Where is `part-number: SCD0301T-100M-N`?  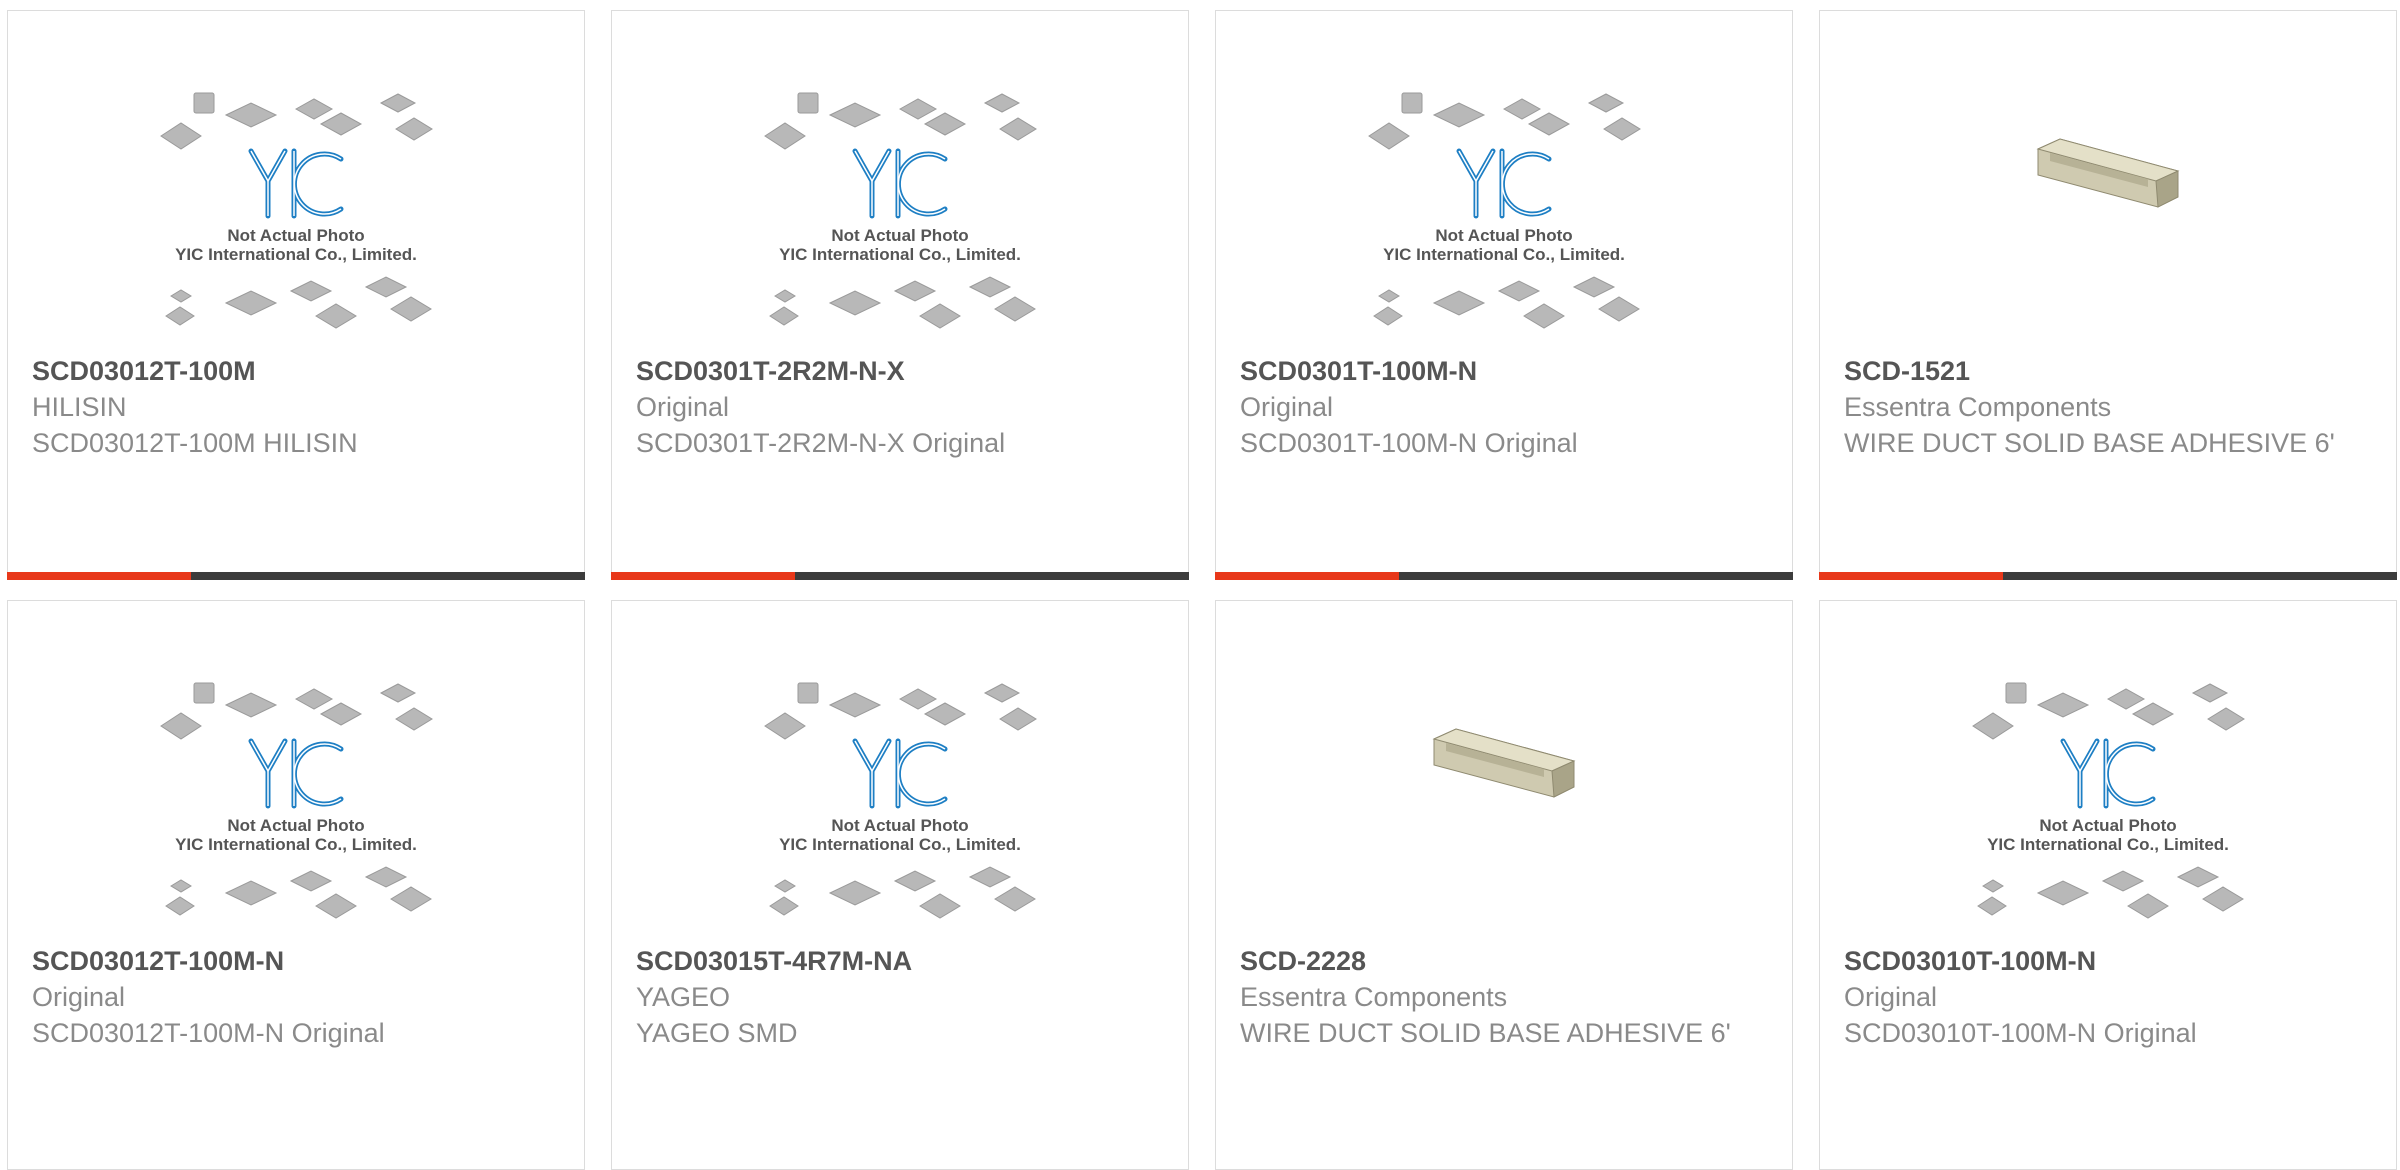 part-number: SCD0301T-100M-N is located at coordinates (1506, 371).